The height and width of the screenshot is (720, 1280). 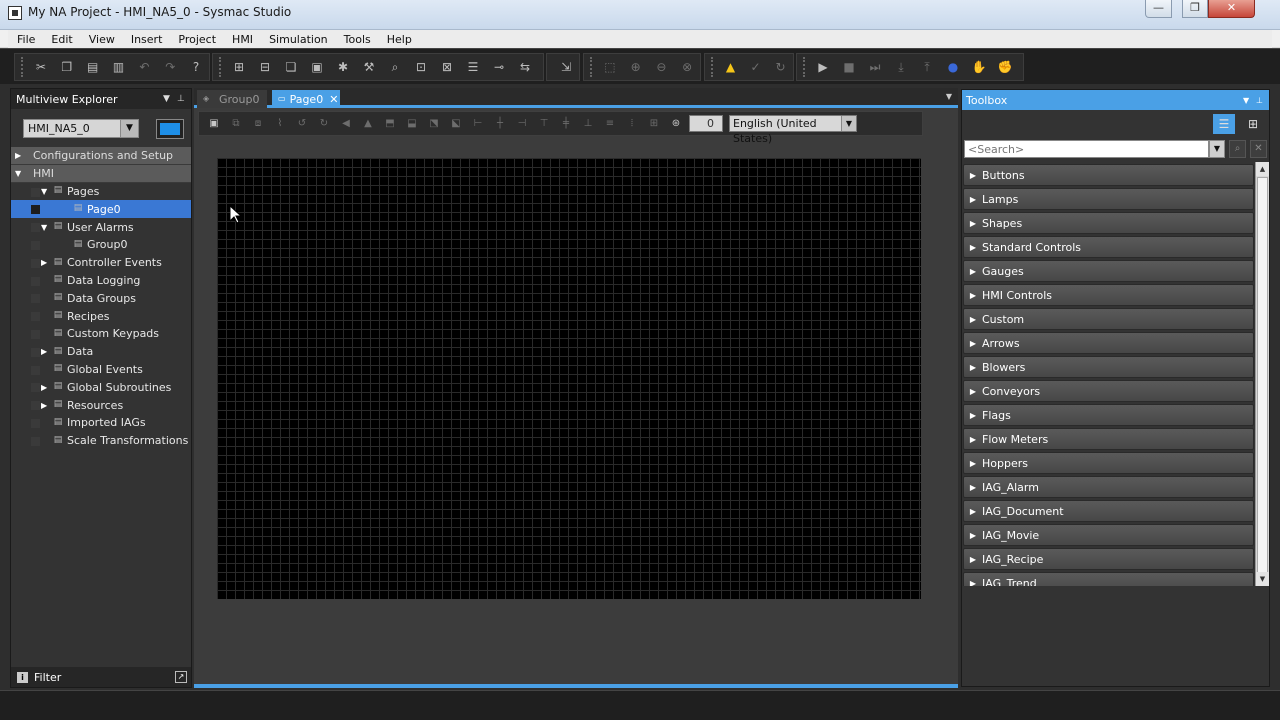 What do you see at coordinates (101, 370) in the screenshot?
I see `tree-item: ▤ Global Events` at bounding box center [101, 370].